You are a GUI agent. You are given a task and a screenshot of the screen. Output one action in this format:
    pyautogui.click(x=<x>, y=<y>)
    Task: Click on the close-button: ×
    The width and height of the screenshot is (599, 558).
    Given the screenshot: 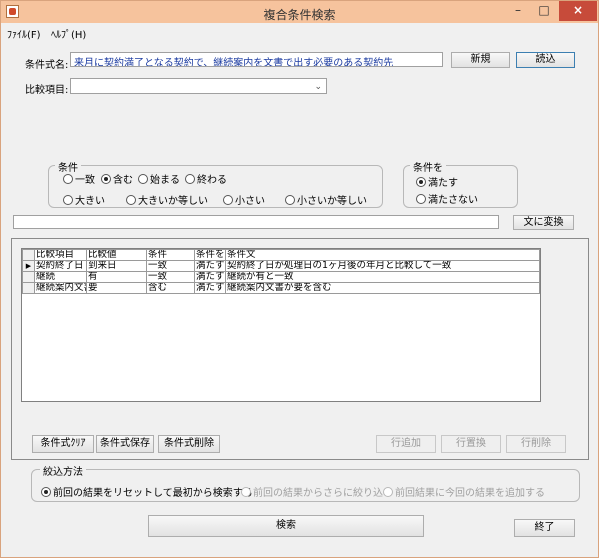 What is the action you would take?
    pyautogui.click(x=578, y=11)
    